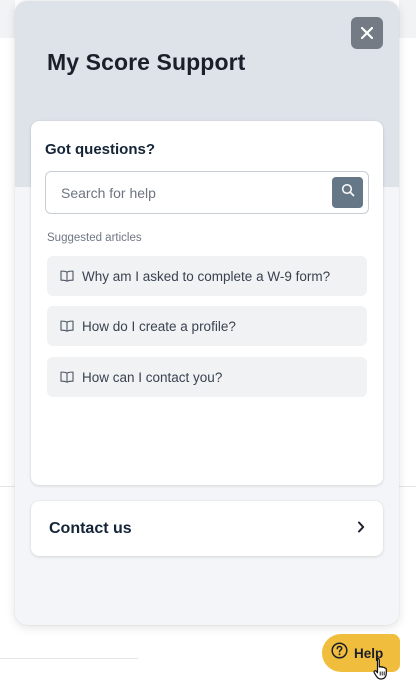 The image size is (416, 700). I want to click on suggested-articles-label: Suggested articles, so click(94, 238).